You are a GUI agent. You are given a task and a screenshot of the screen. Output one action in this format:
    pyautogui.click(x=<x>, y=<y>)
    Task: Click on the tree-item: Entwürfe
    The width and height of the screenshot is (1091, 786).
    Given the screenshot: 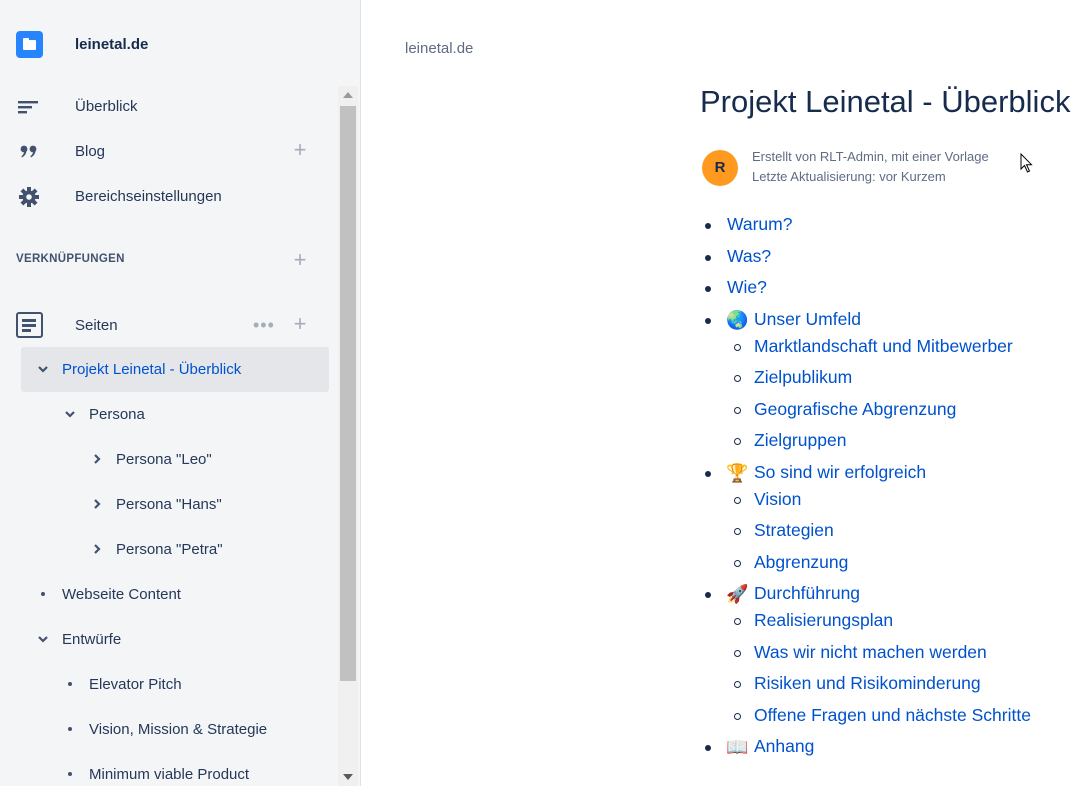 What is the action you would take?
    pyautogui.click(x=175, y=639)
    